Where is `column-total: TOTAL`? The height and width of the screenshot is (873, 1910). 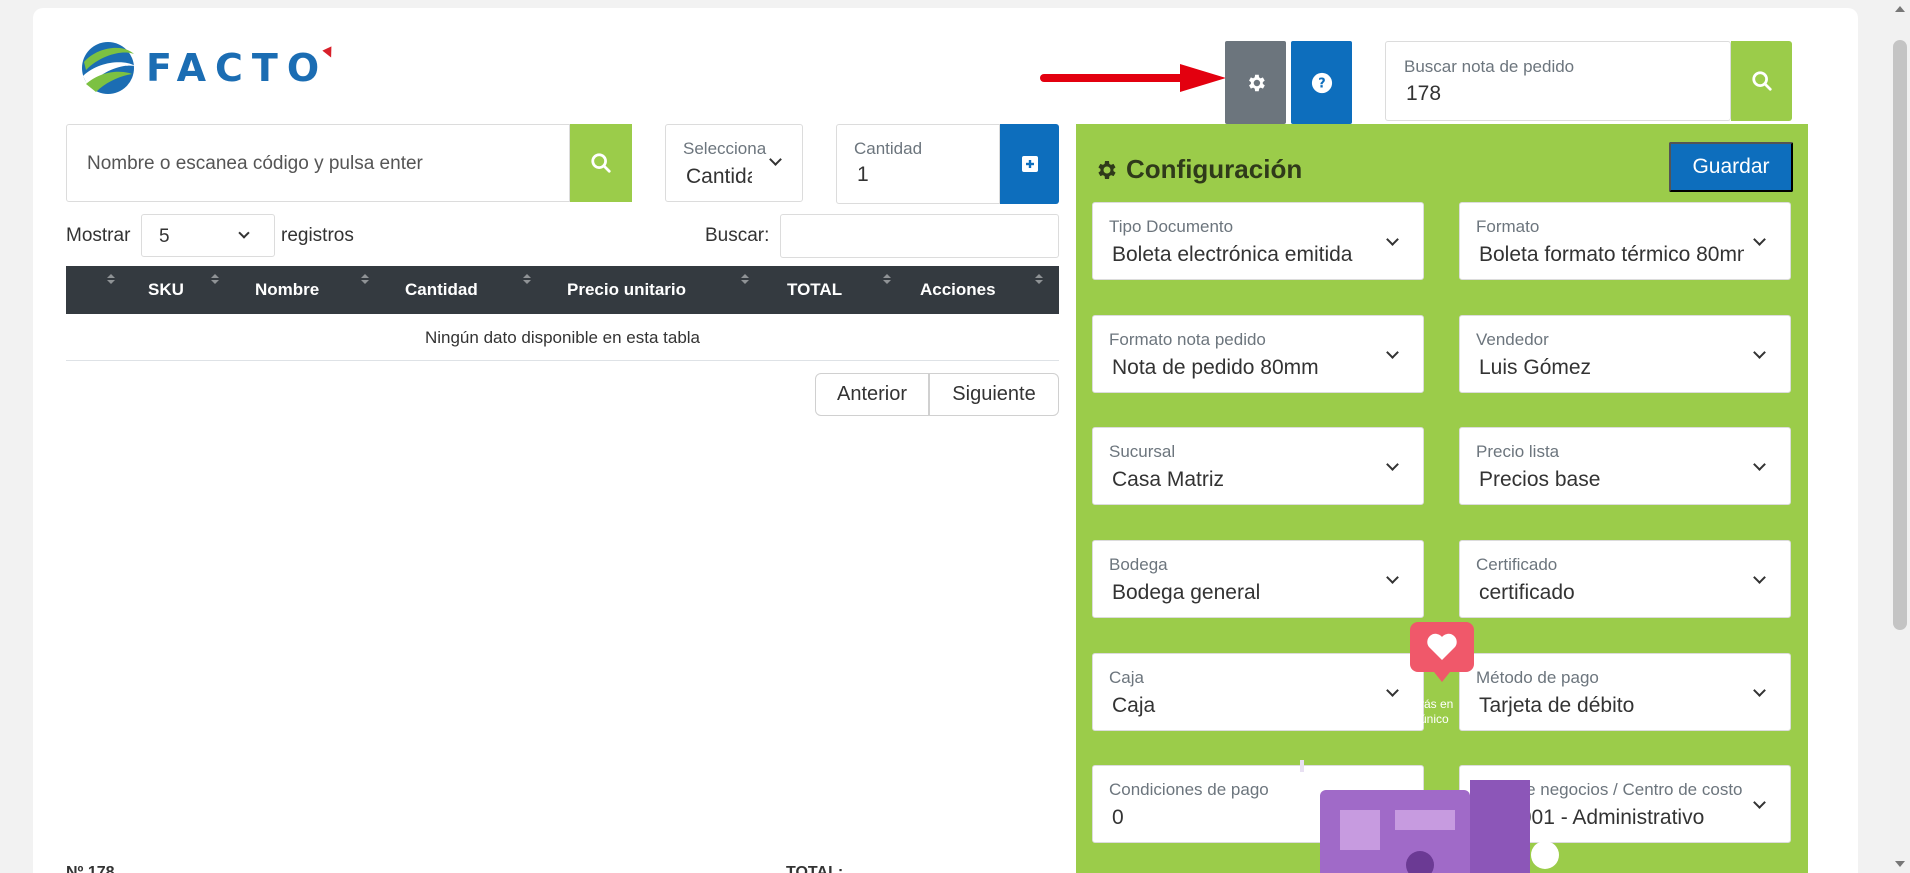 column-total: TOTAL is located at coordinates (814, 290).